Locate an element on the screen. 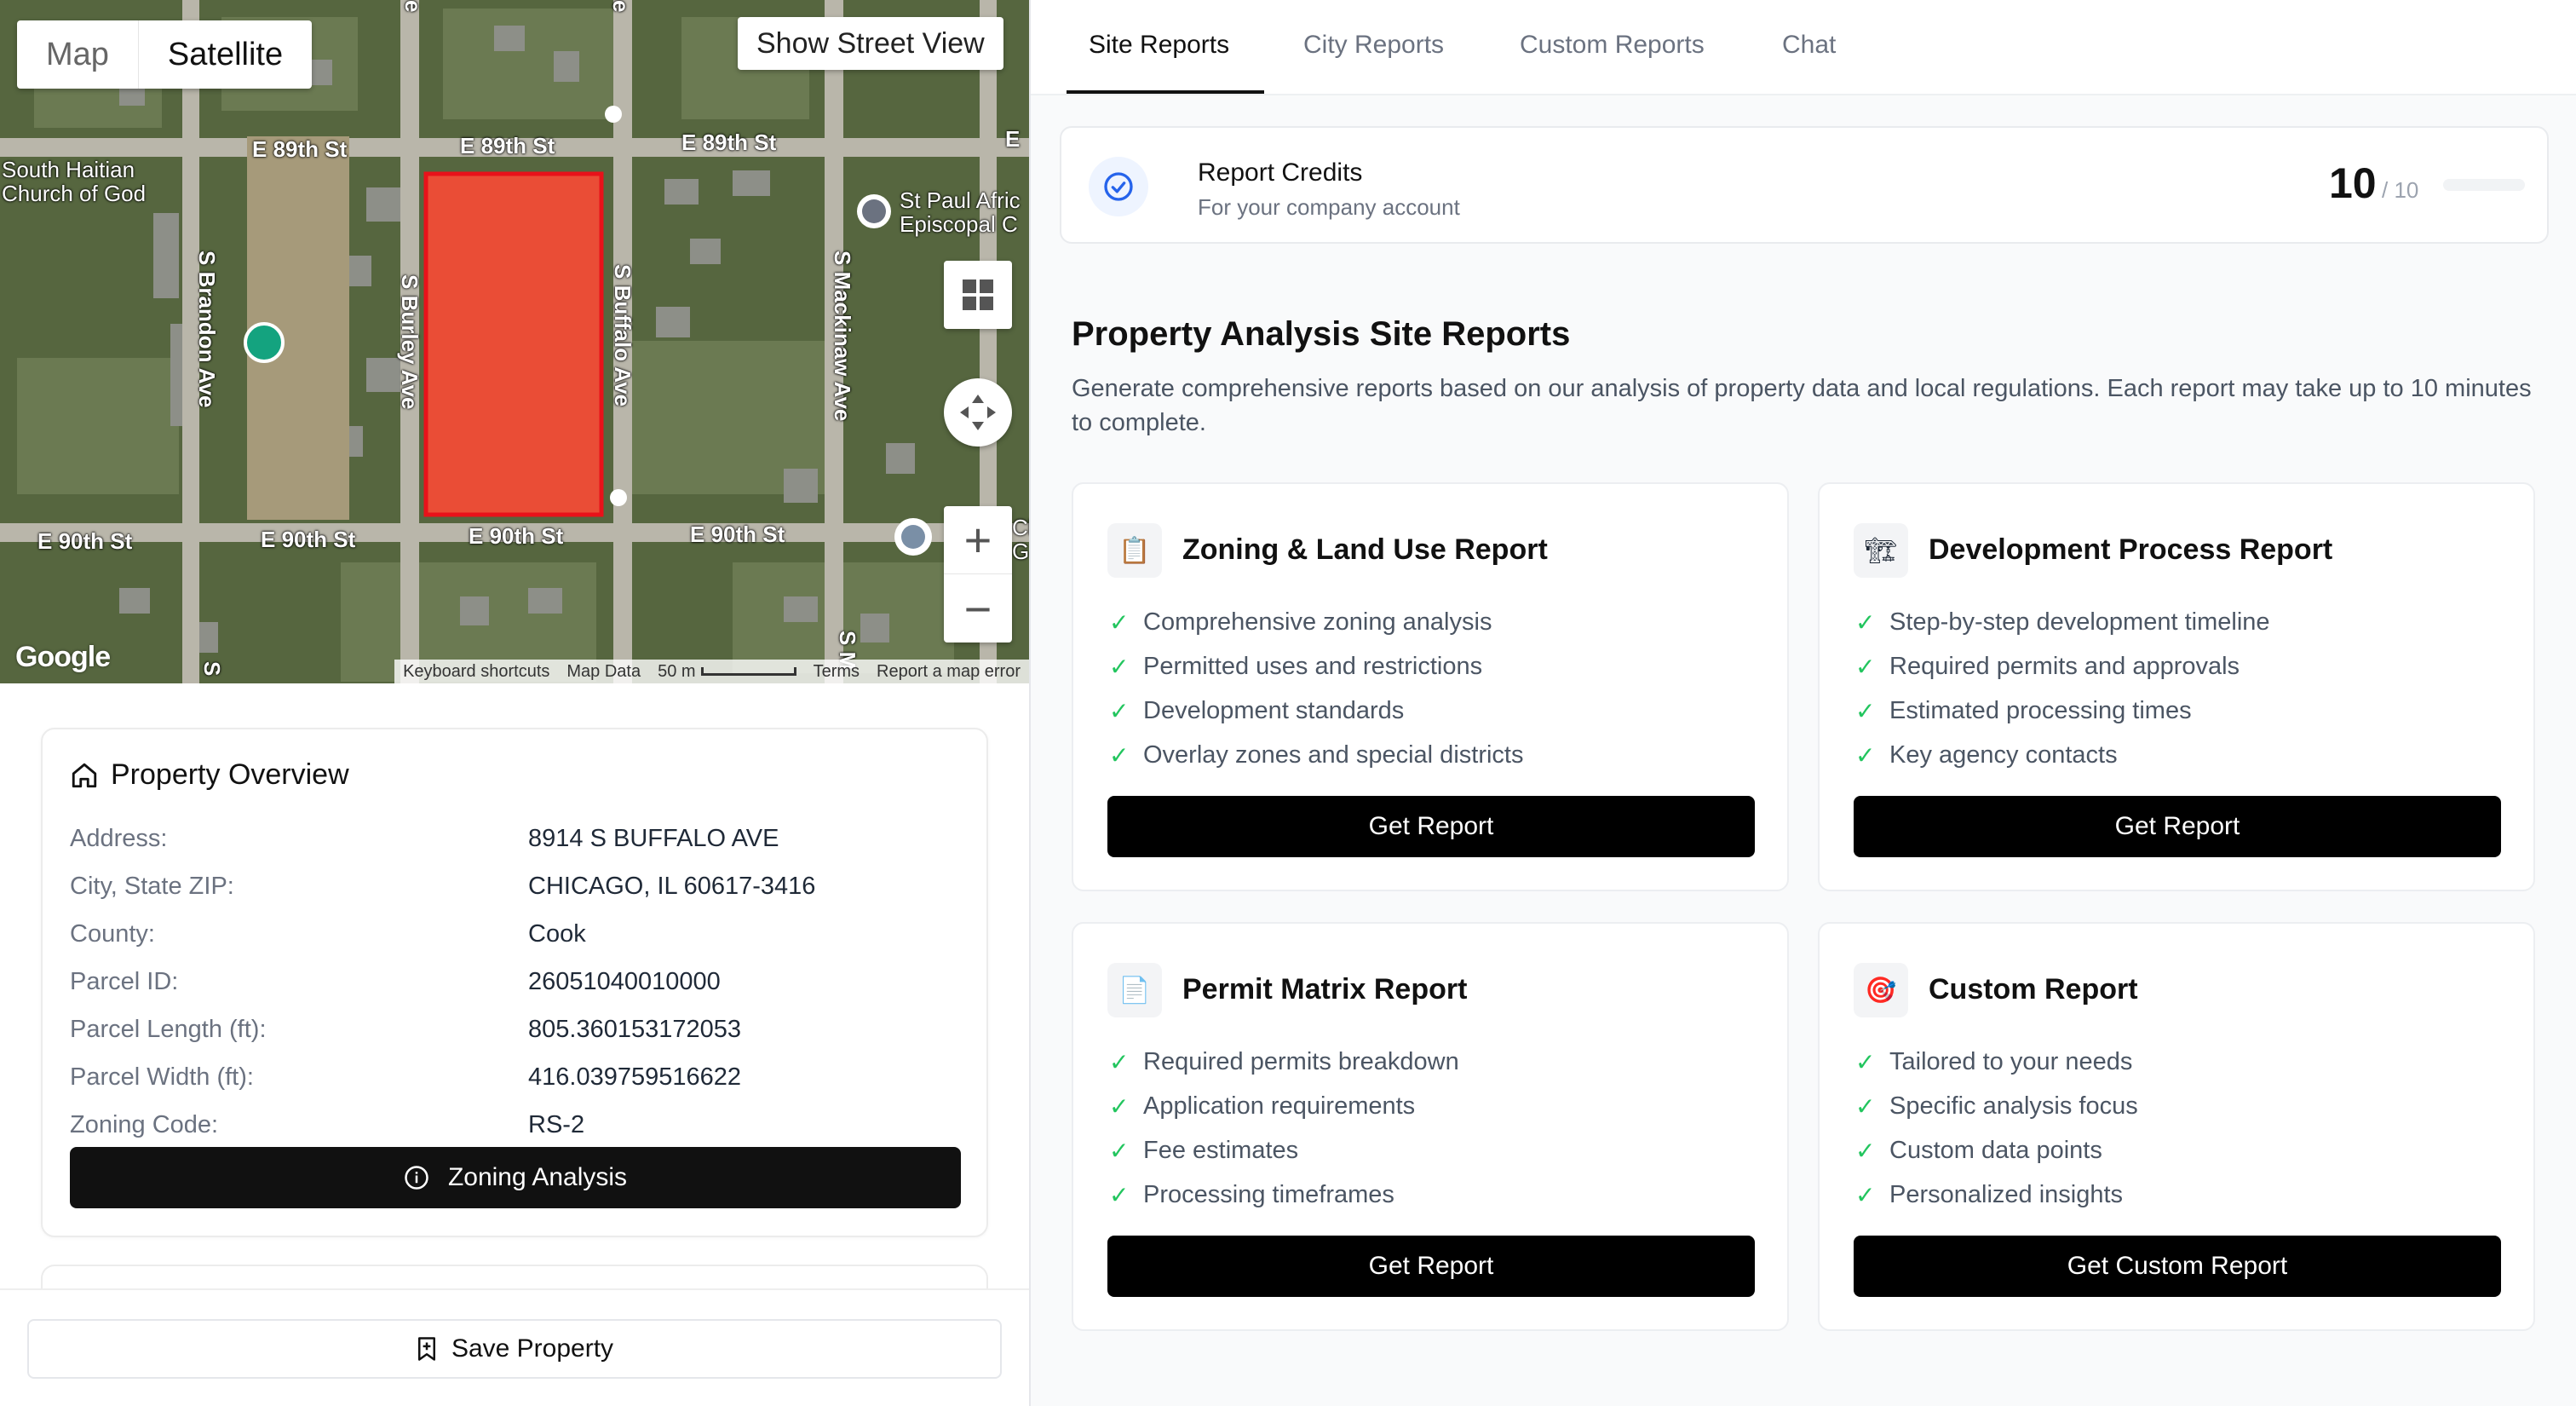 This screenshot has height=1406, width=2576. feature-text: Personalized insights is located at coordinates (2006, 1194).